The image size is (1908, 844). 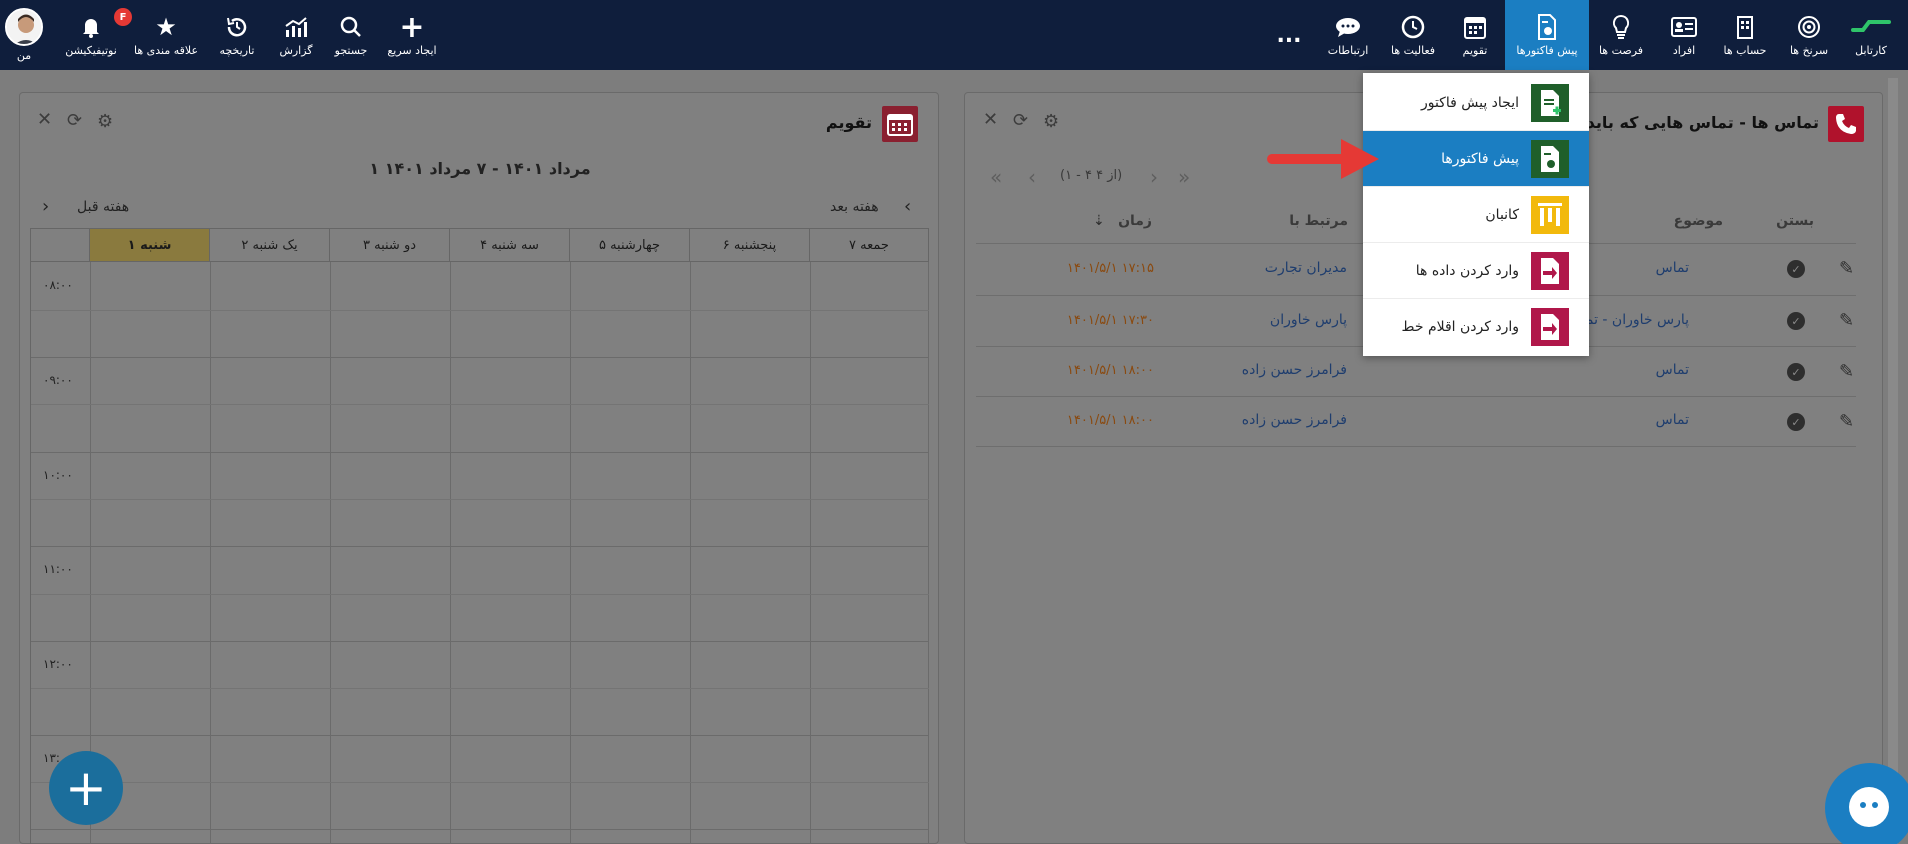 What do you see at coordinates (1476, 103) in the screenshot?
I see `menu-item-create-quote: ایجاد پیش فاکتور` at bounding box center [1476, 103].